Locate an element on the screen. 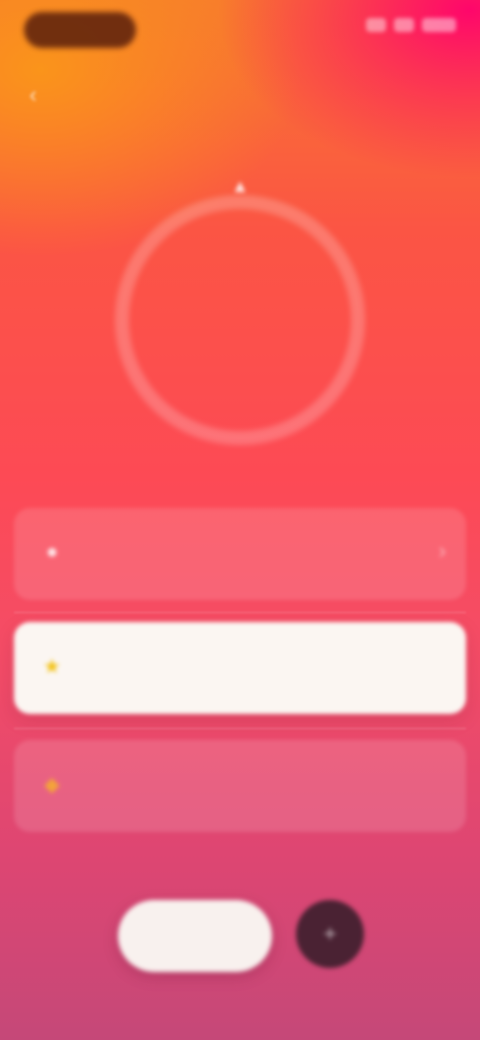 The height and width of the screenshot is (1040, 480). back-button: ‹ is located at coordinates (33, 95).